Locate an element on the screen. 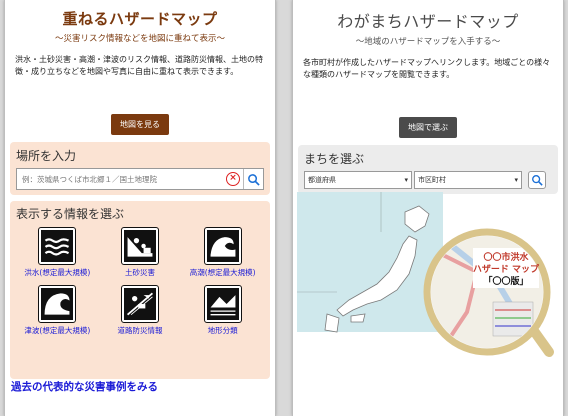  tsunami-icon is located at coordinates (57, 304).